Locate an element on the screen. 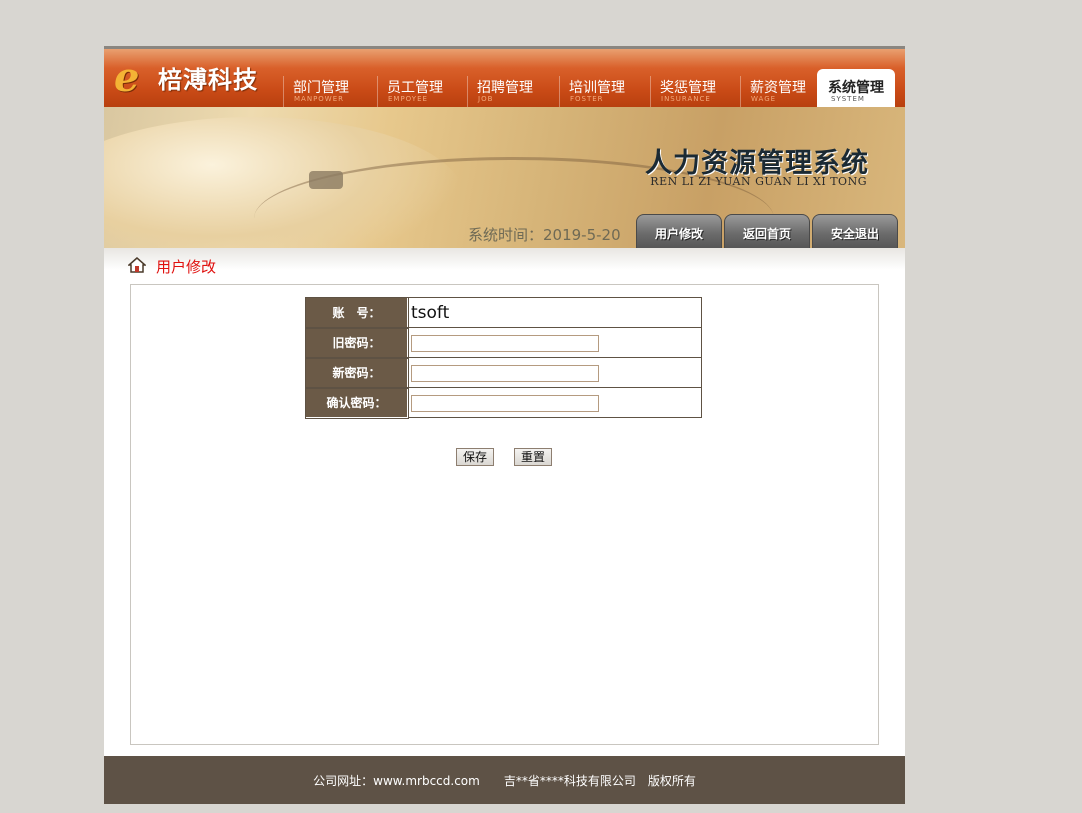 The height and width of the screenshot is (813, 1082). new-password-cell is located at coordinates (554, 372).